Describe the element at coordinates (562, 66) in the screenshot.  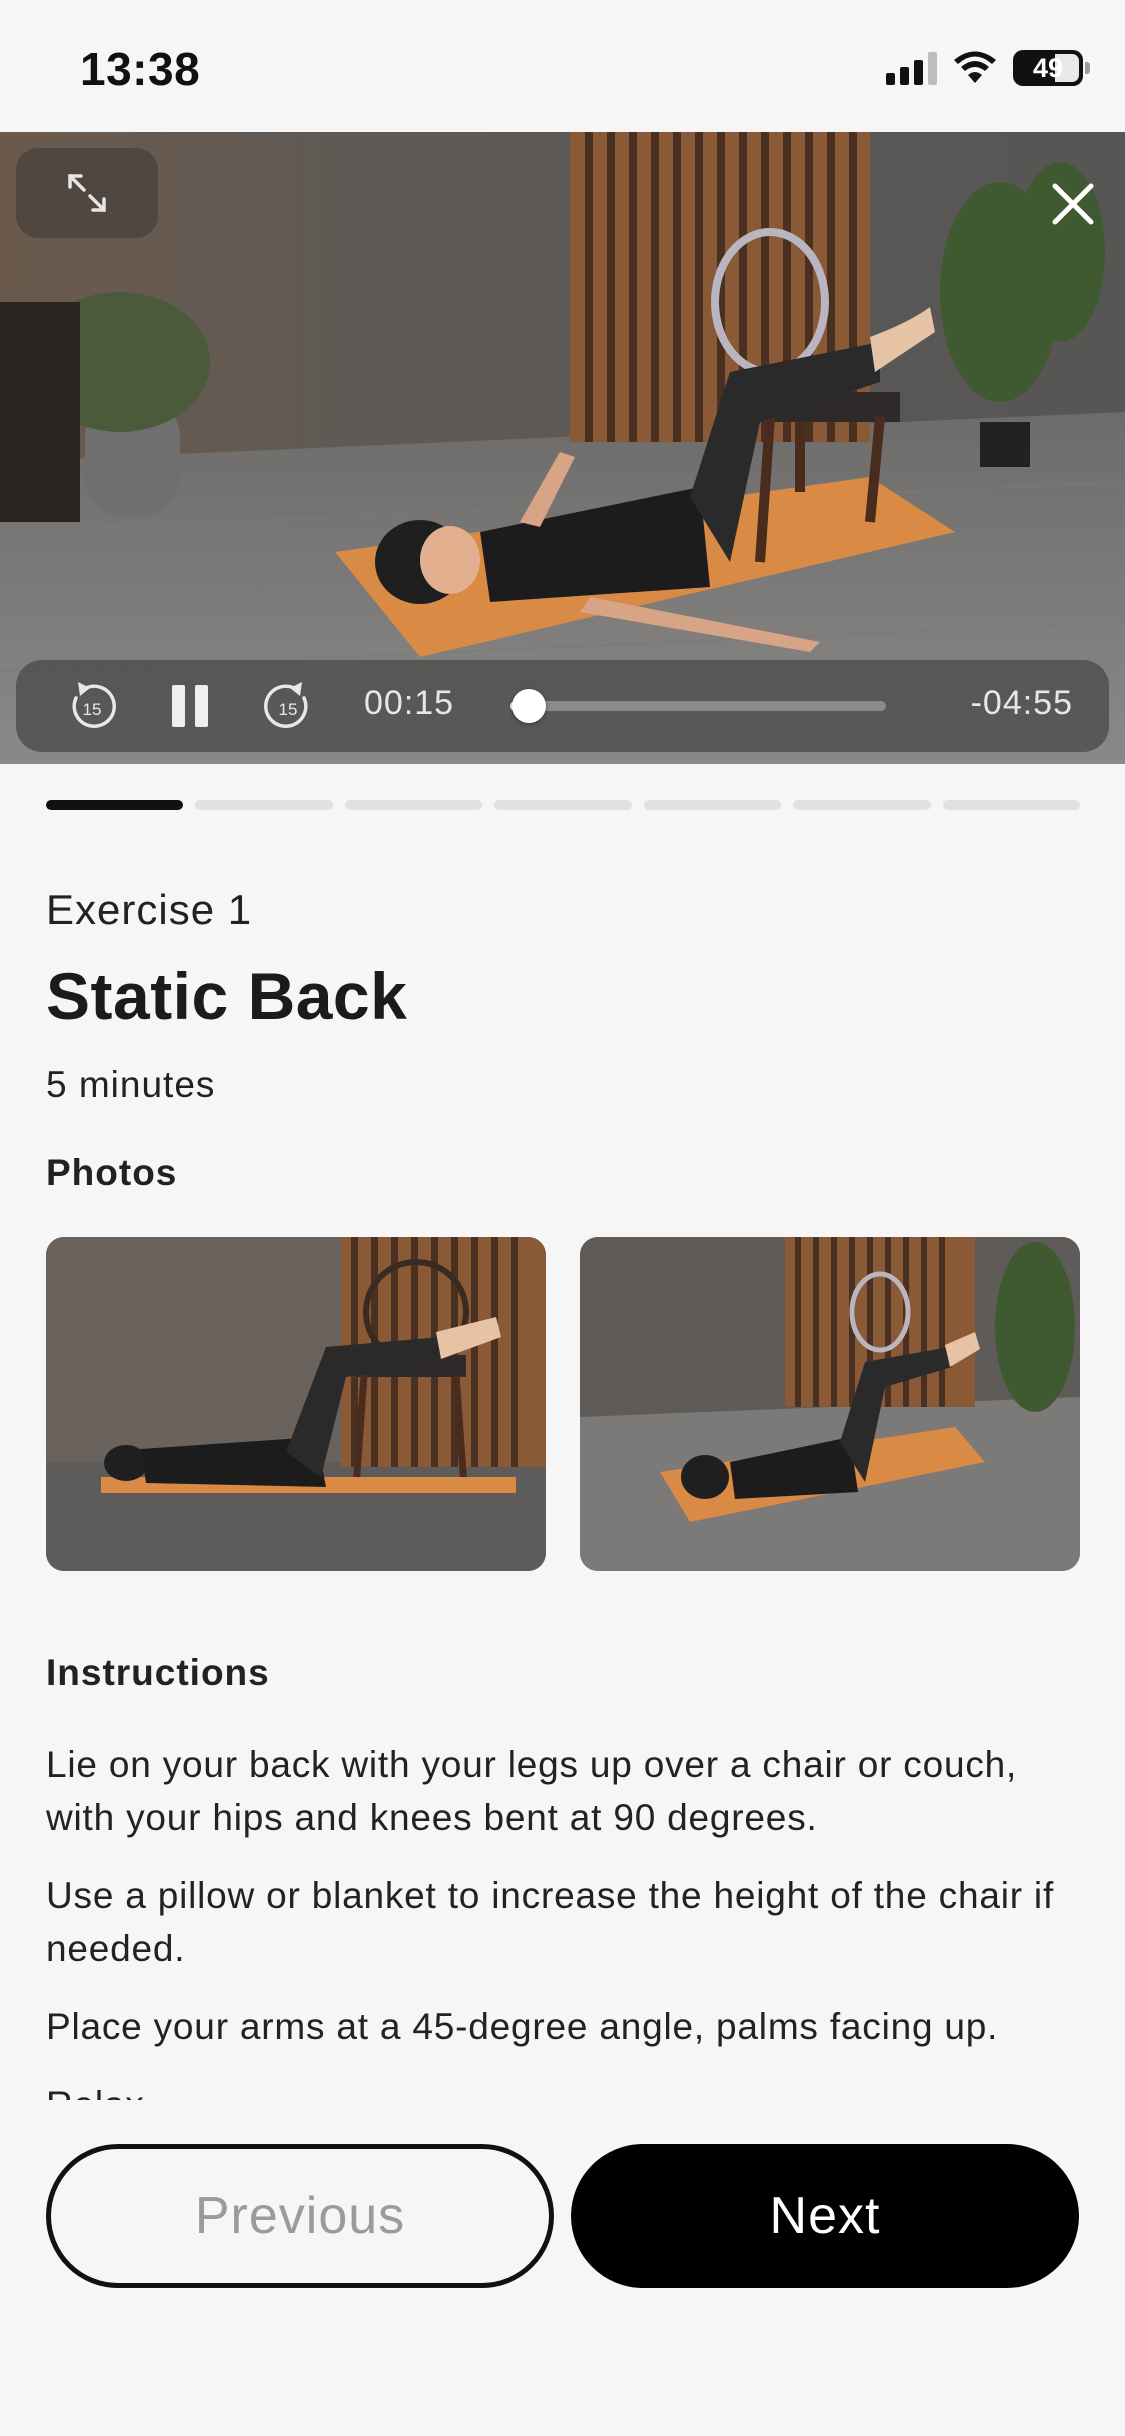
I see `status-bar: 13:38 49` at that location.